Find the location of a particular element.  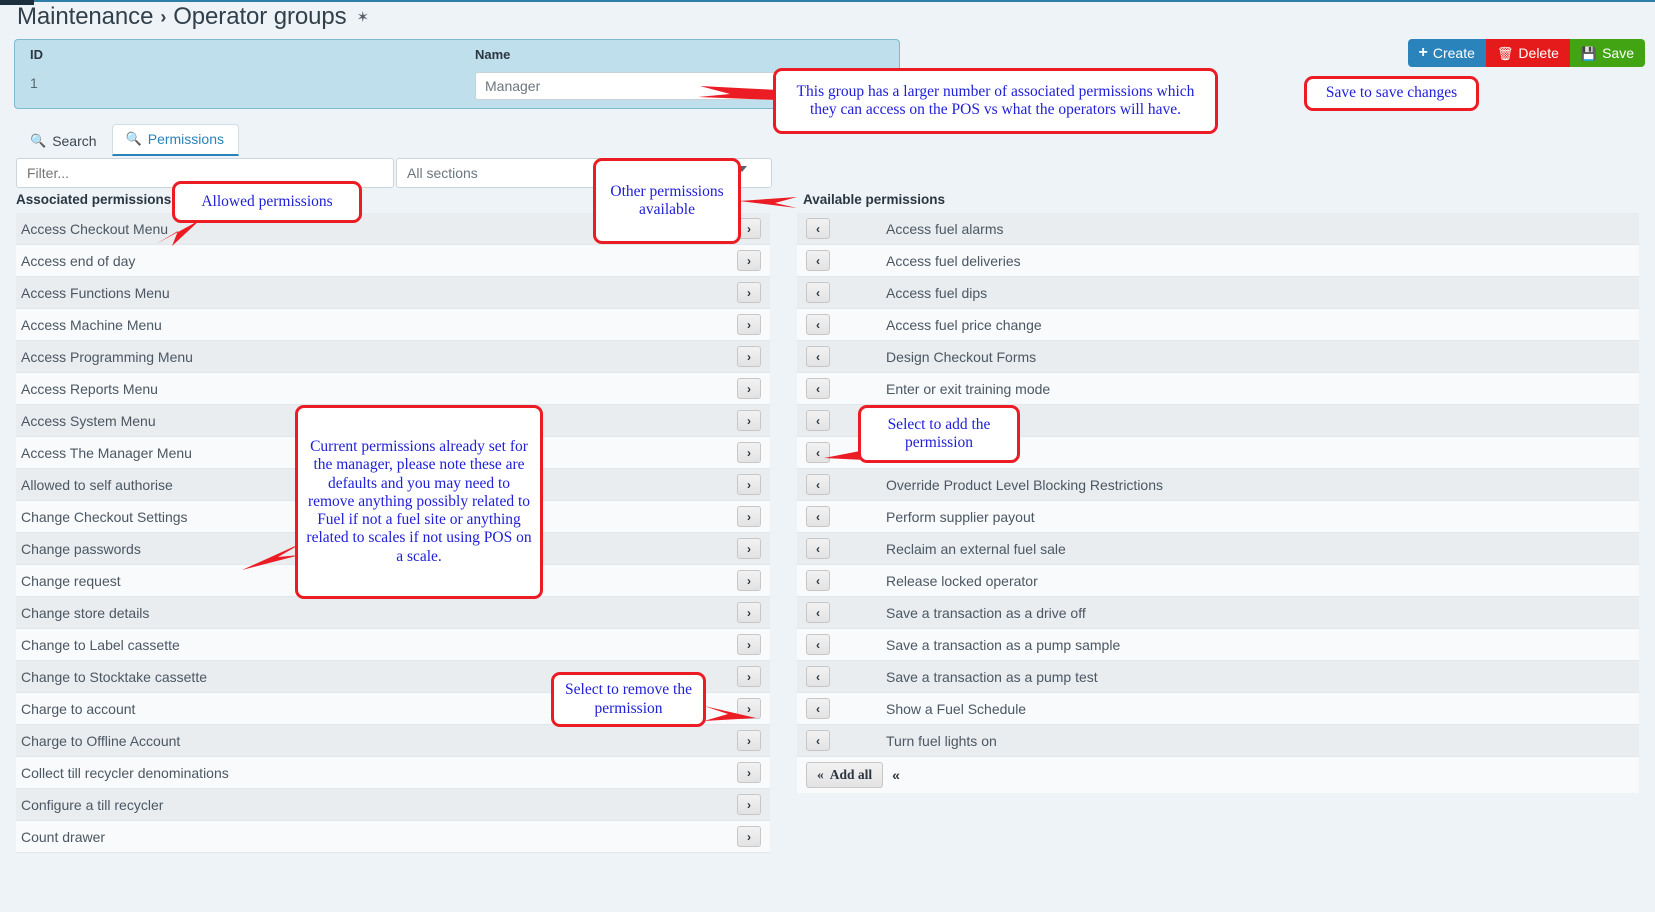

id-column: ID 1 is located at coordinates (36, 69).